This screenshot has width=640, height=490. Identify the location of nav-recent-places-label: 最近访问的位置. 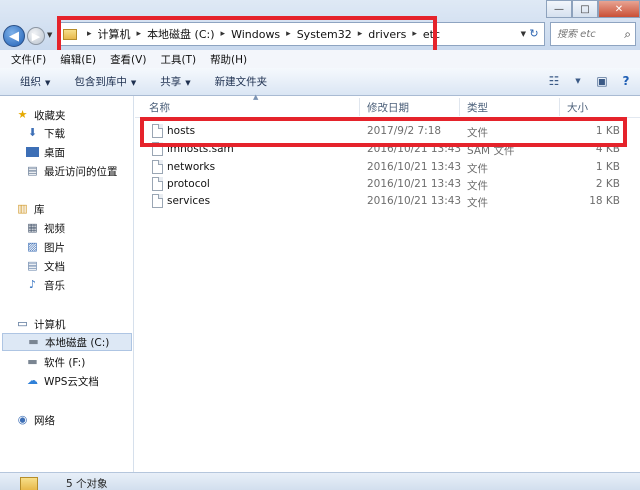
(81, 171).